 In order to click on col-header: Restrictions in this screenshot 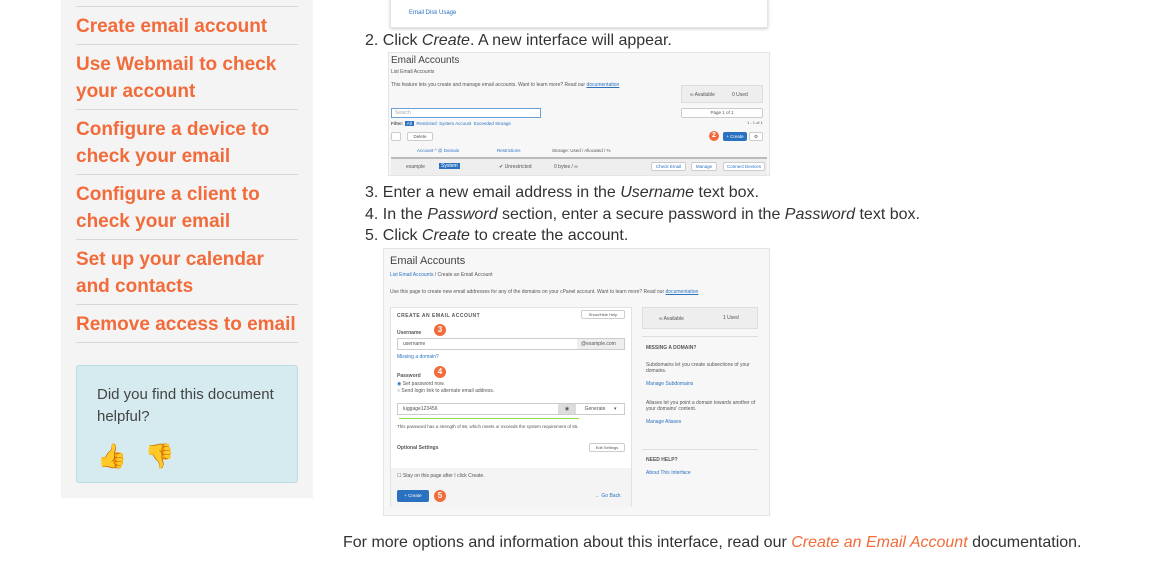, I will do `click(509, 150)`.